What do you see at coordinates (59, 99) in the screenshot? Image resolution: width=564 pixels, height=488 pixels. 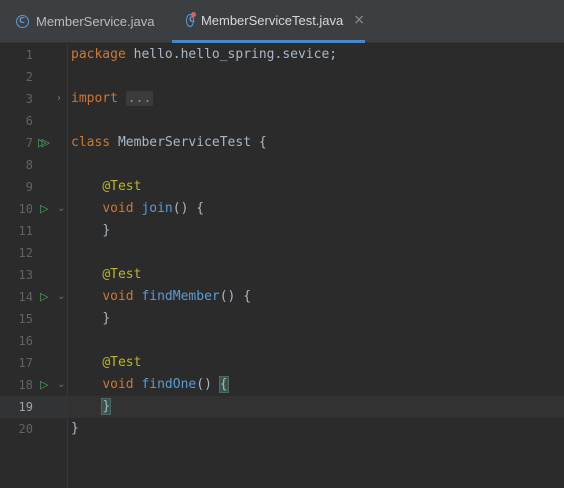 I see `expand-fold-icon: ›` at bounding box center [59, 99].